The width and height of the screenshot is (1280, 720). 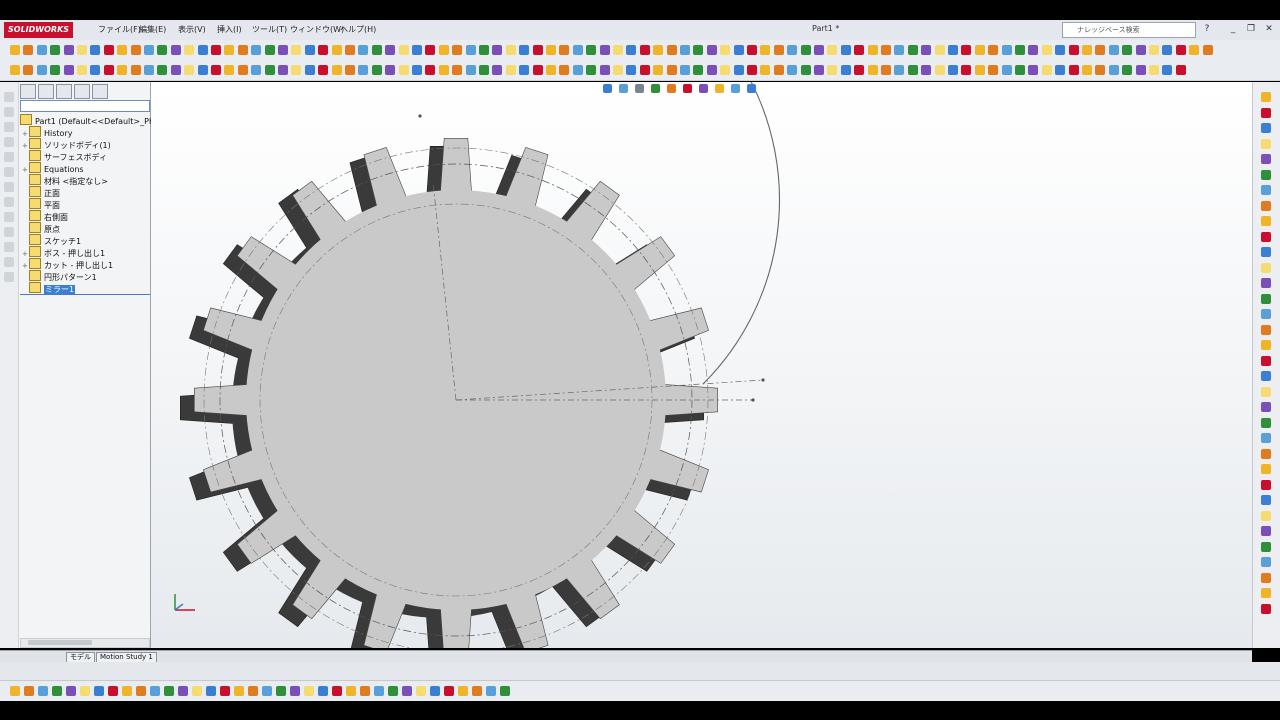 I want to click on dimxpert-tab-icon, so click(x=82, y=91).